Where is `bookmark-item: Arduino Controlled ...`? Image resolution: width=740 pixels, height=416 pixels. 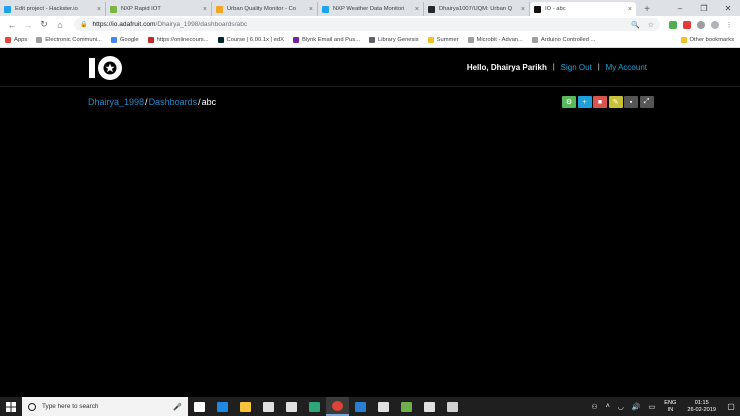
bookmark-item: Arduino Controlled ... is located at coordinates (563, 40).